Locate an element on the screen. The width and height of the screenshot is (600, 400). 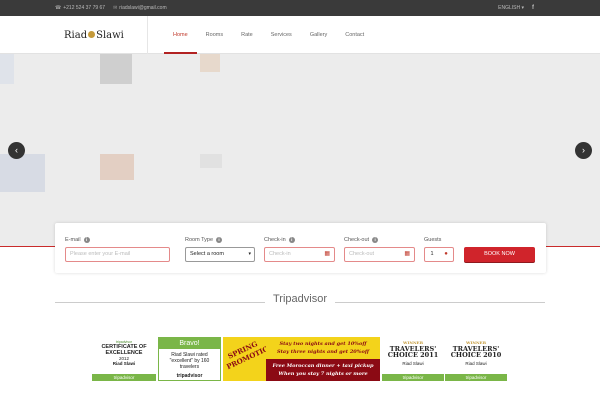
nav-item-rooms: Rooms is located at coordinates (214, 35).